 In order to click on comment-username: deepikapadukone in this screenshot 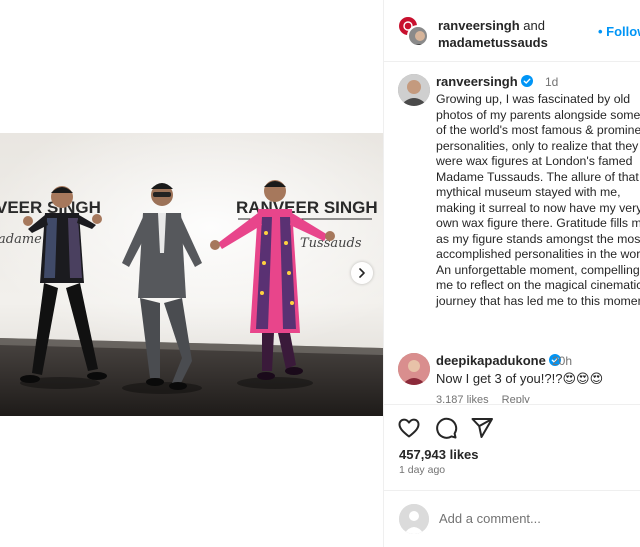, I will do `click(498, 360)`.